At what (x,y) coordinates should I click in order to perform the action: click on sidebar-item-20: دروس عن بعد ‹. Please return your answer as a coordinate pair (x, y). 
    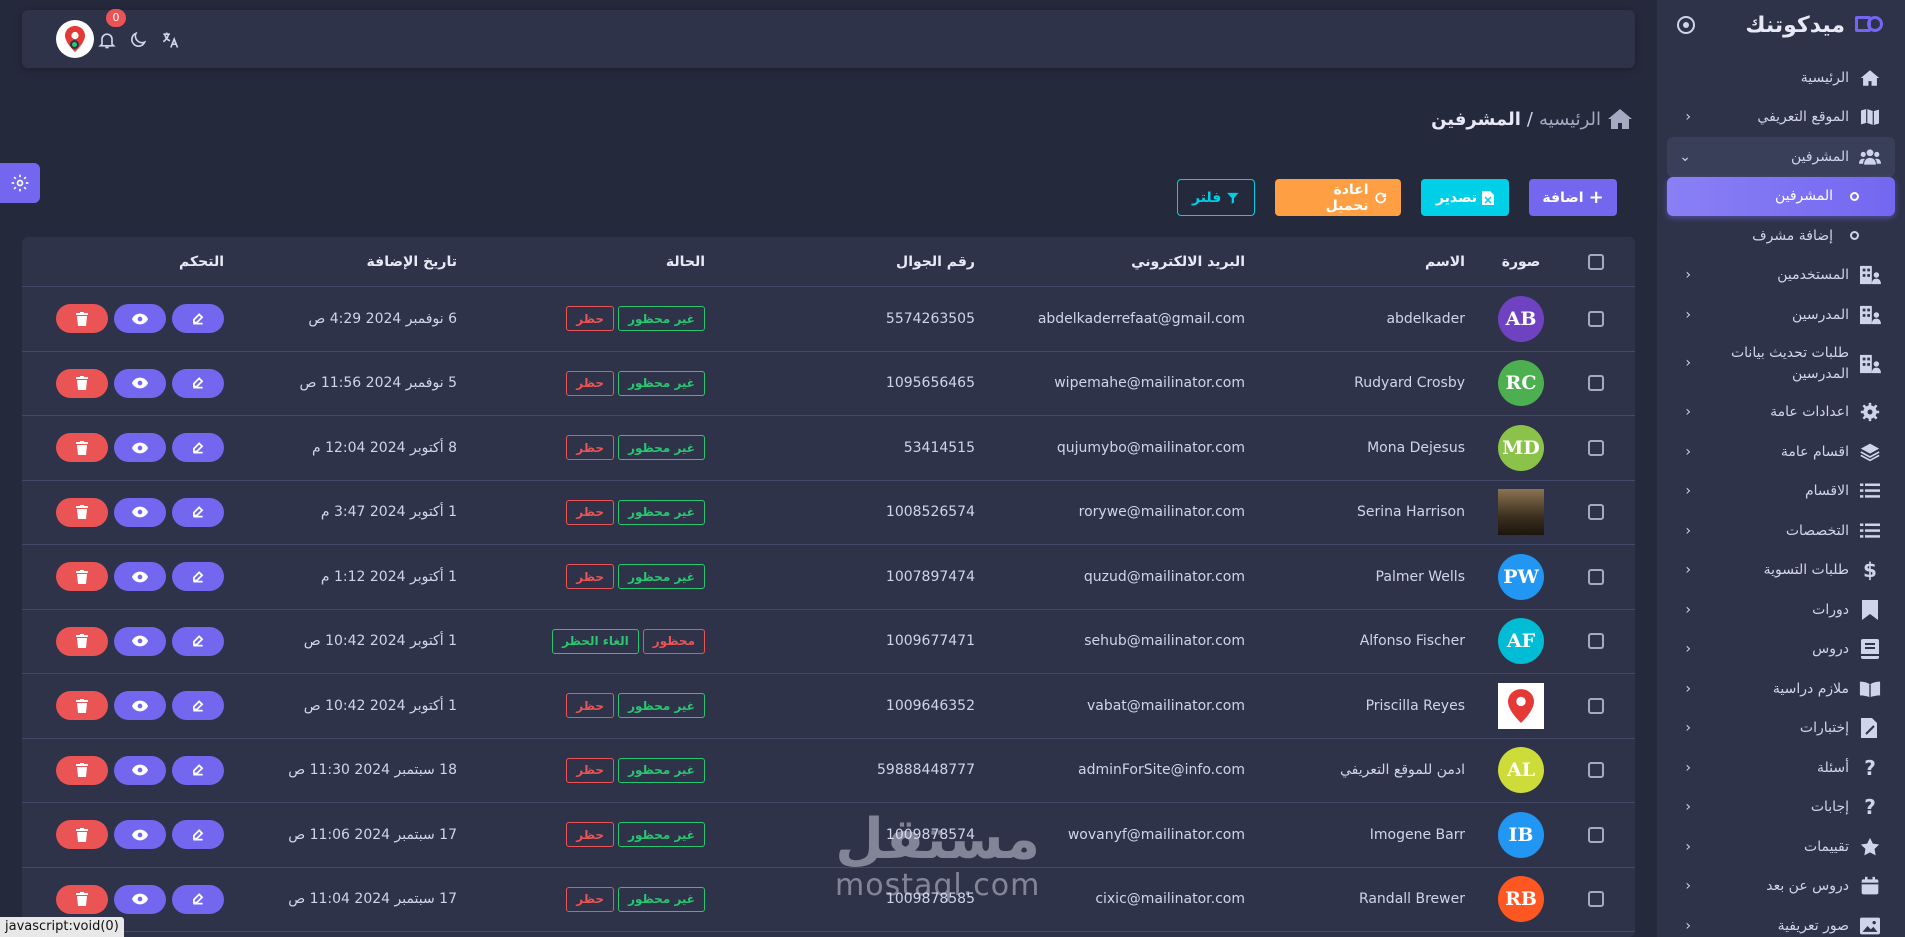
    Looking at the image, I should click on (1781, 887).